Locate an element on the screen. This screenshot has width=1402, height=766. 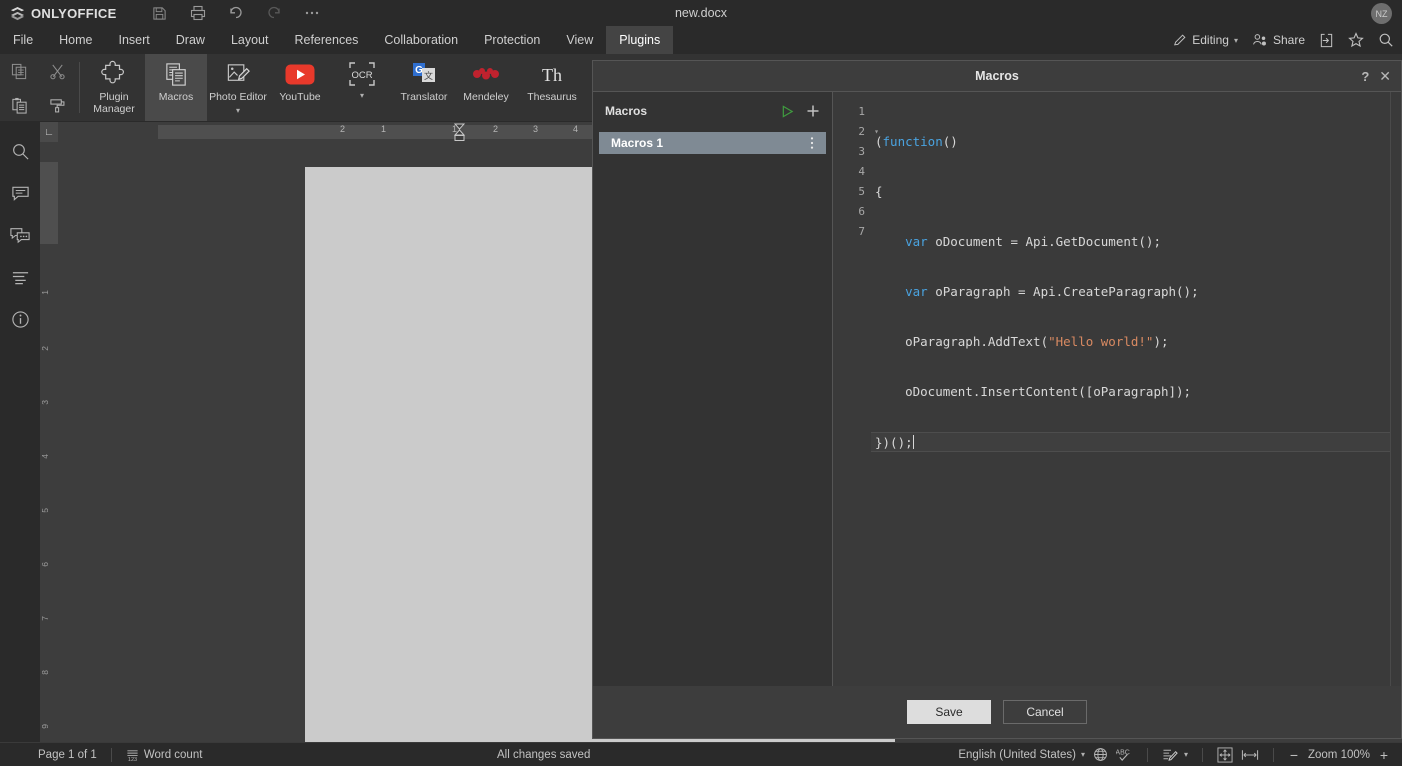
cut-icon is located at coordinates (57, 71).